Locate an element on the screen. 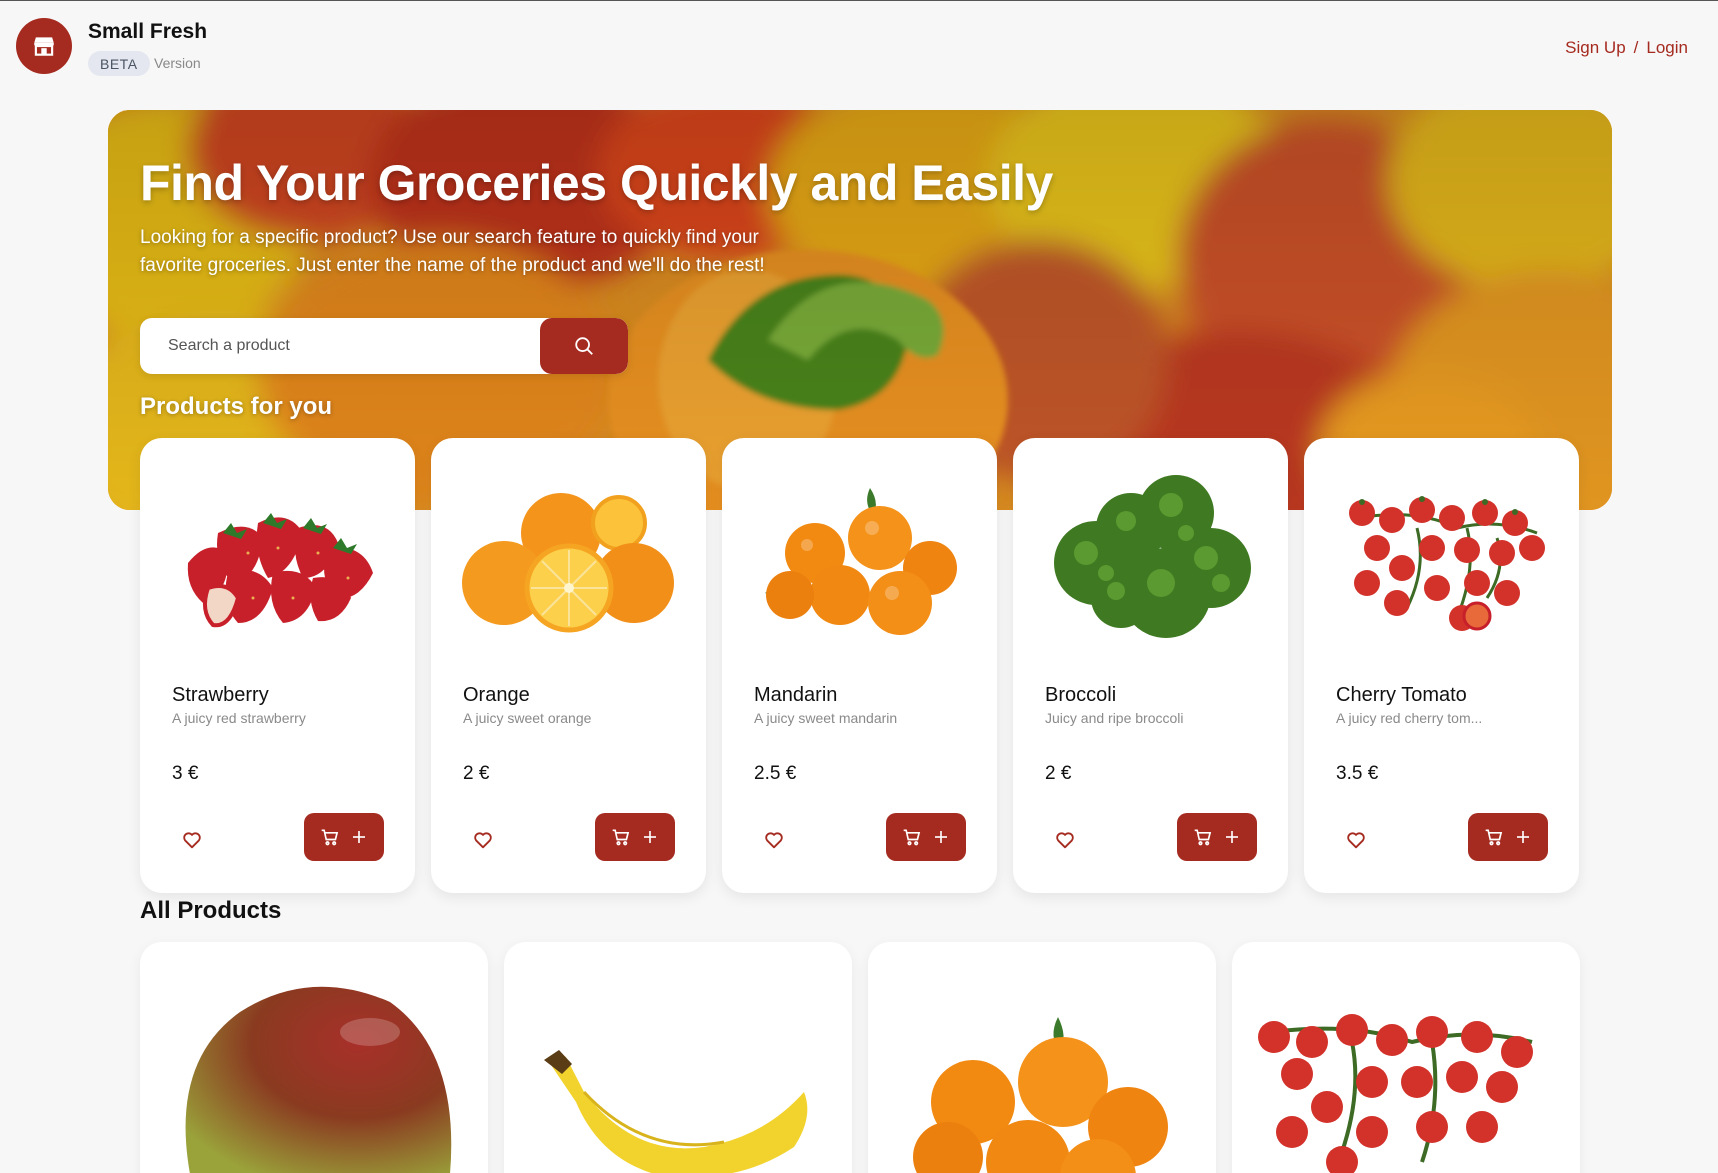  orange-image is located at coordinates (567, 563).